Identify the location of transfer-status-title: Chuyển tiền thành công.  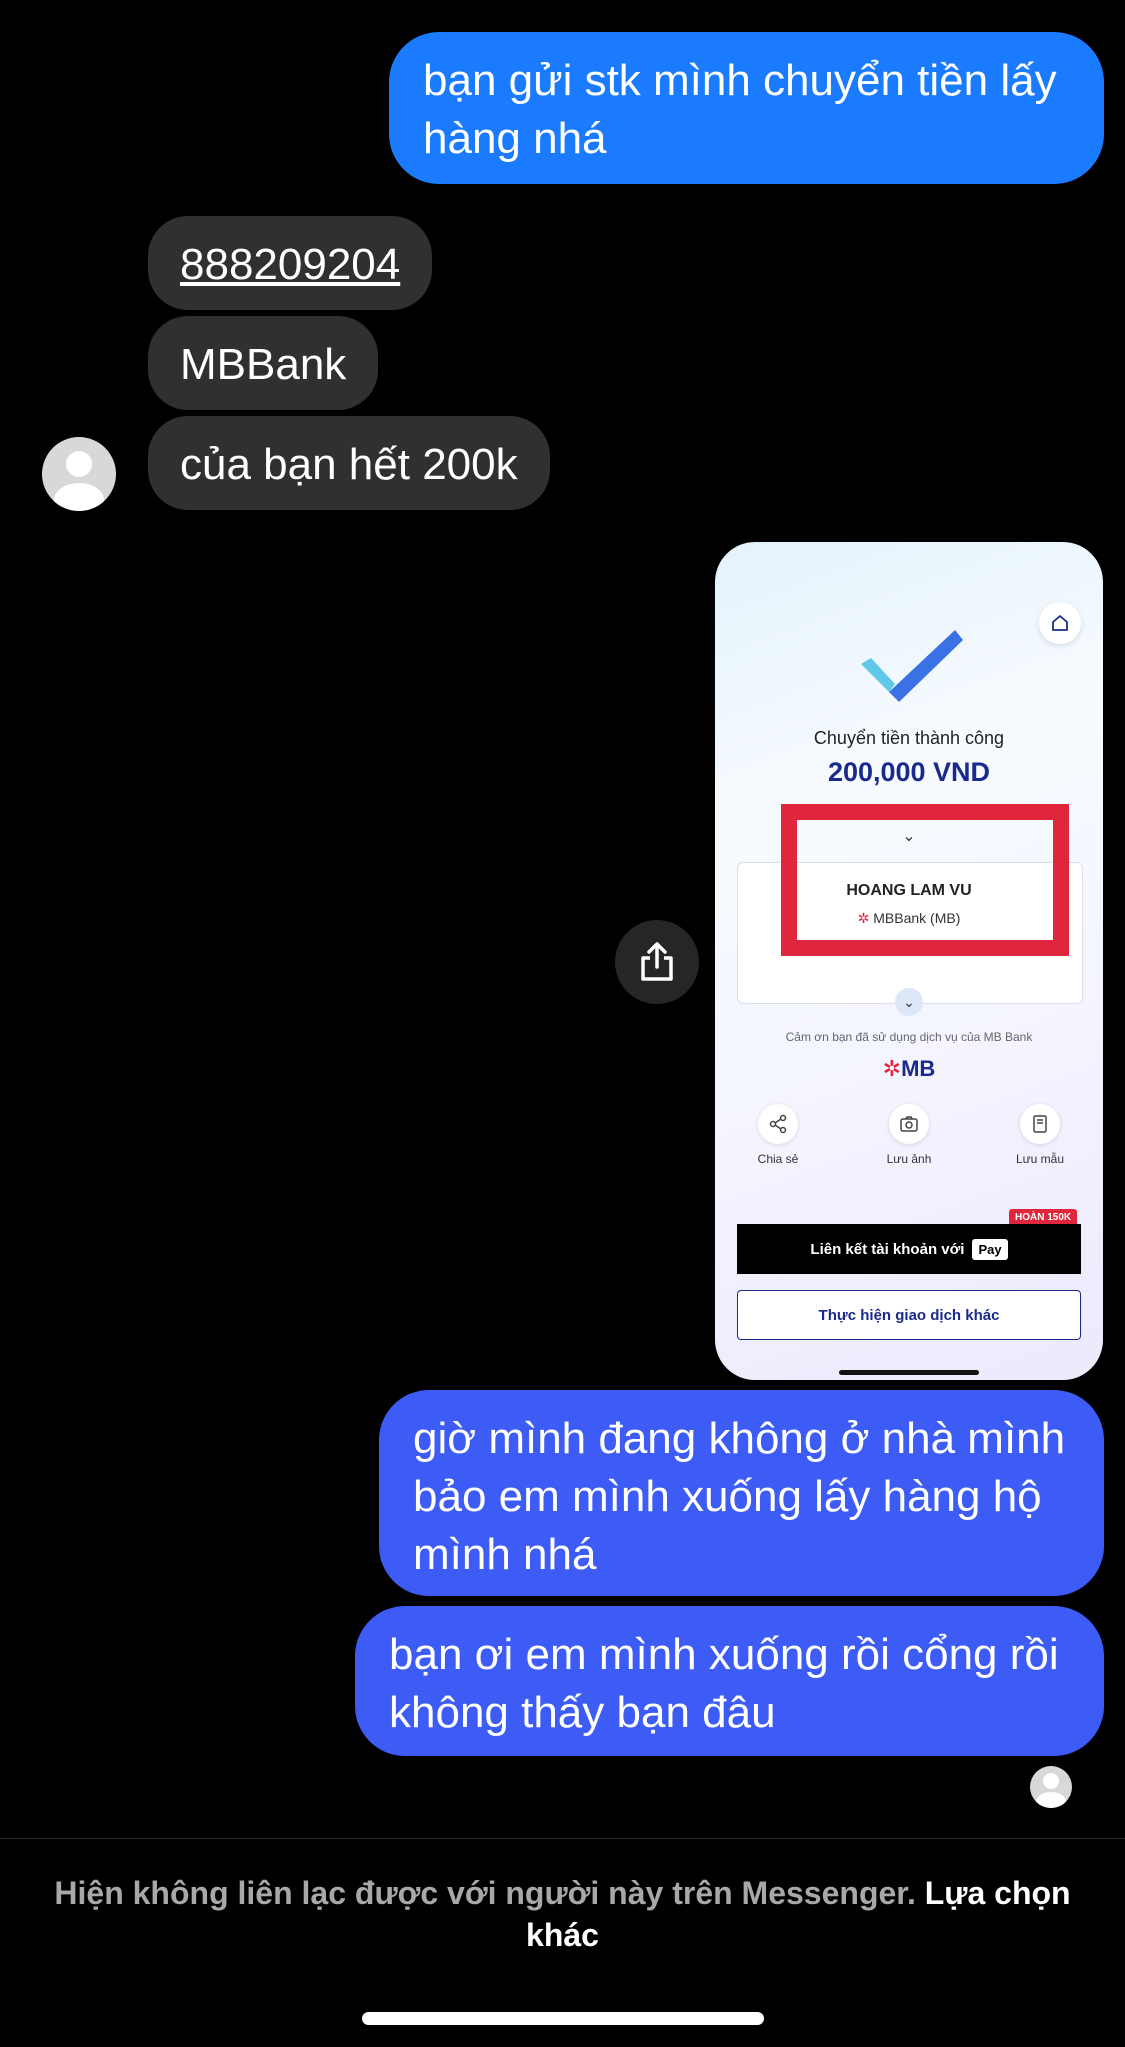
(909, 738).